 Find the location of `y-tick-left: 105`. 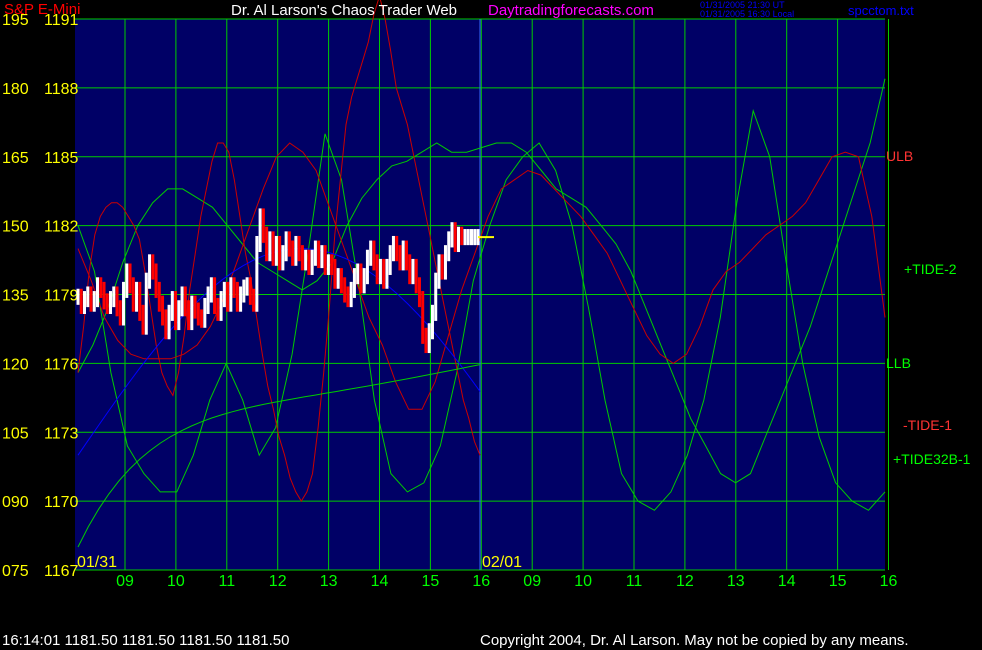

y-tick-left: 105 is located at coordinates (15, 433).